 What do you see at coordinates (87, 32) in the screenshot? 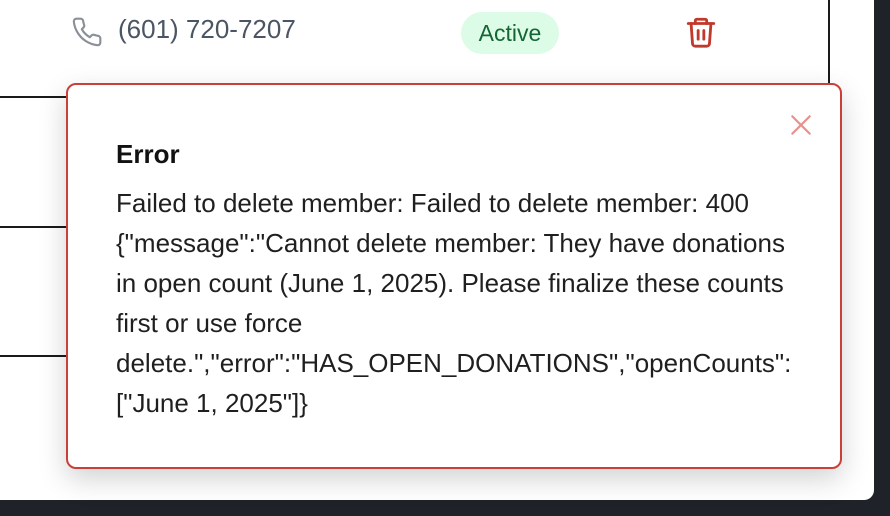
I see `phone-icon` at bounding box center [87, 32].